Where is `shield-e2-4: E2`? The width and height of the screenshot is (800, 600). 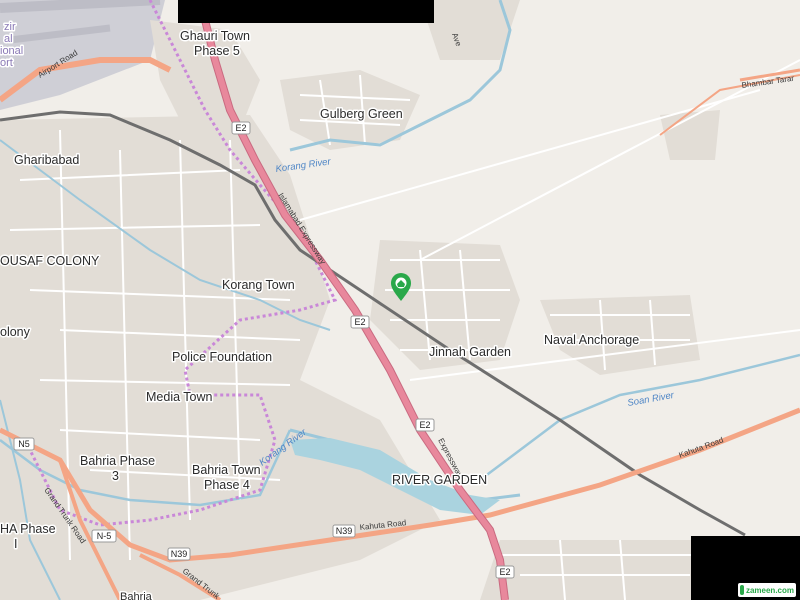
shield-e2-4: E2 is located at coordinates (505, 572).